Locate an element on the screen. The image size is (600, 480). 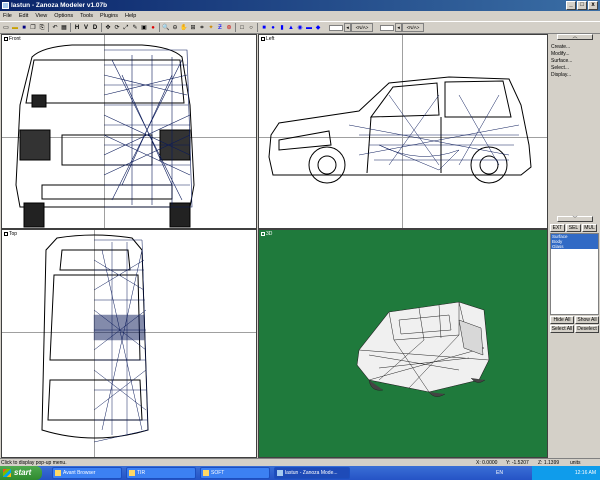
panel-tabs: EXT SEL MUL is located at coordinates (573, 228).